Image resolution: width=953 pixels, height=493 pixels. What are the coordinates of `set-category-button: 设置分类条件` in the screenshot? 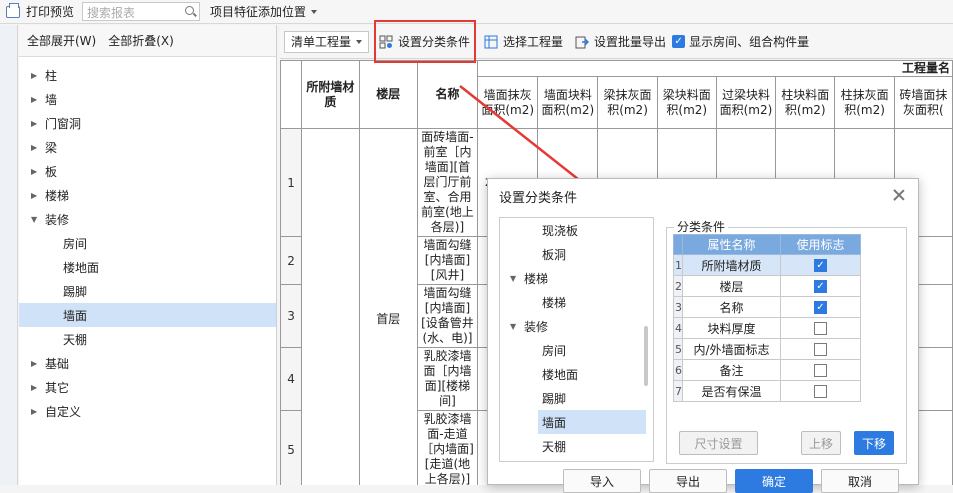 It's located at (424, 41).